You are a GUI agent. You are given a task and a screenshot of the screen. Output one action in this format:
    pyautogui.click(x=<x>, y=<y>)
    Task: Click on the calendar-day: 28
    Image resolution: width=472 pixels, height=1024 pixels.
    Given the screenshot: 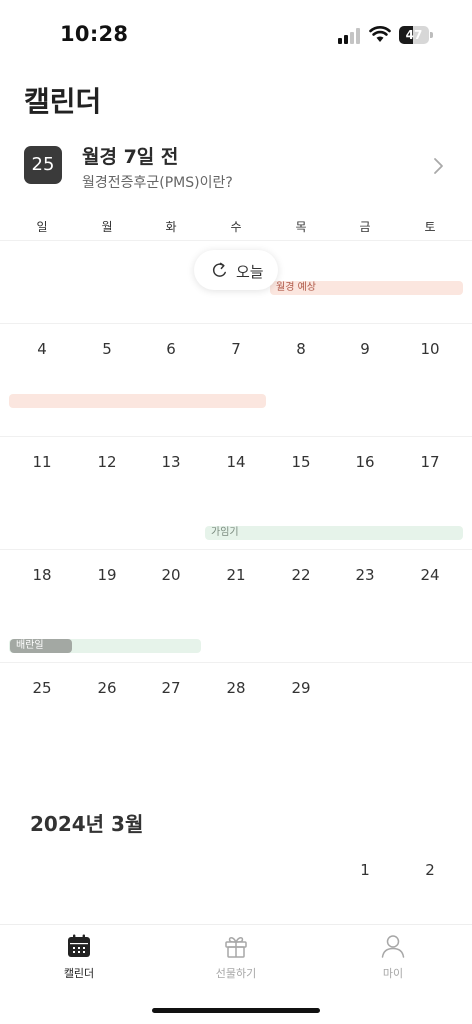 What is the action you would take?
    pyautogui.click(x=236, y=688)
    